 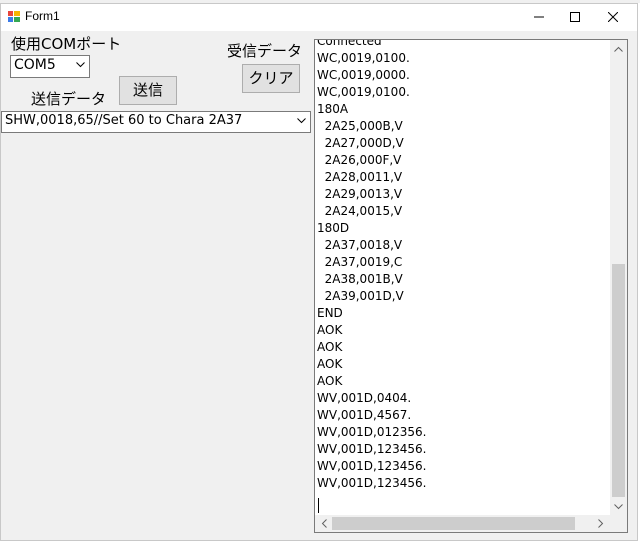 I want to click on log-line: 180A, so click(x=333, y=109).